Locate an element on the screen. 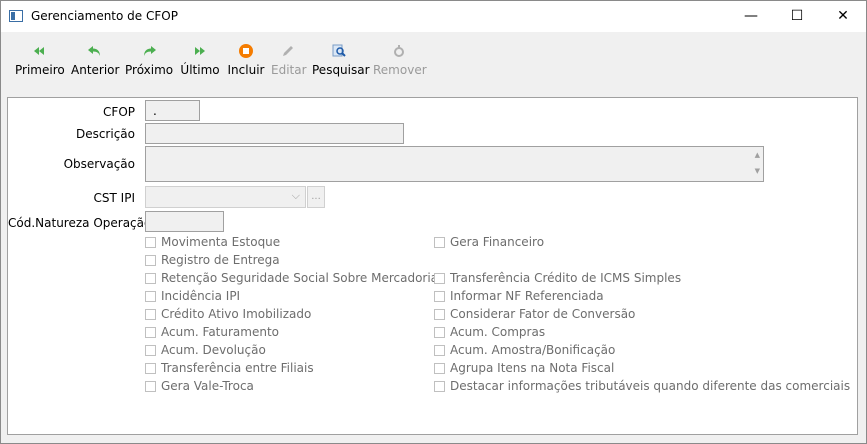 Image resolution: width=867 pixels, height=444 pixels. minimize-button: — is located at coordinates (751, 16).